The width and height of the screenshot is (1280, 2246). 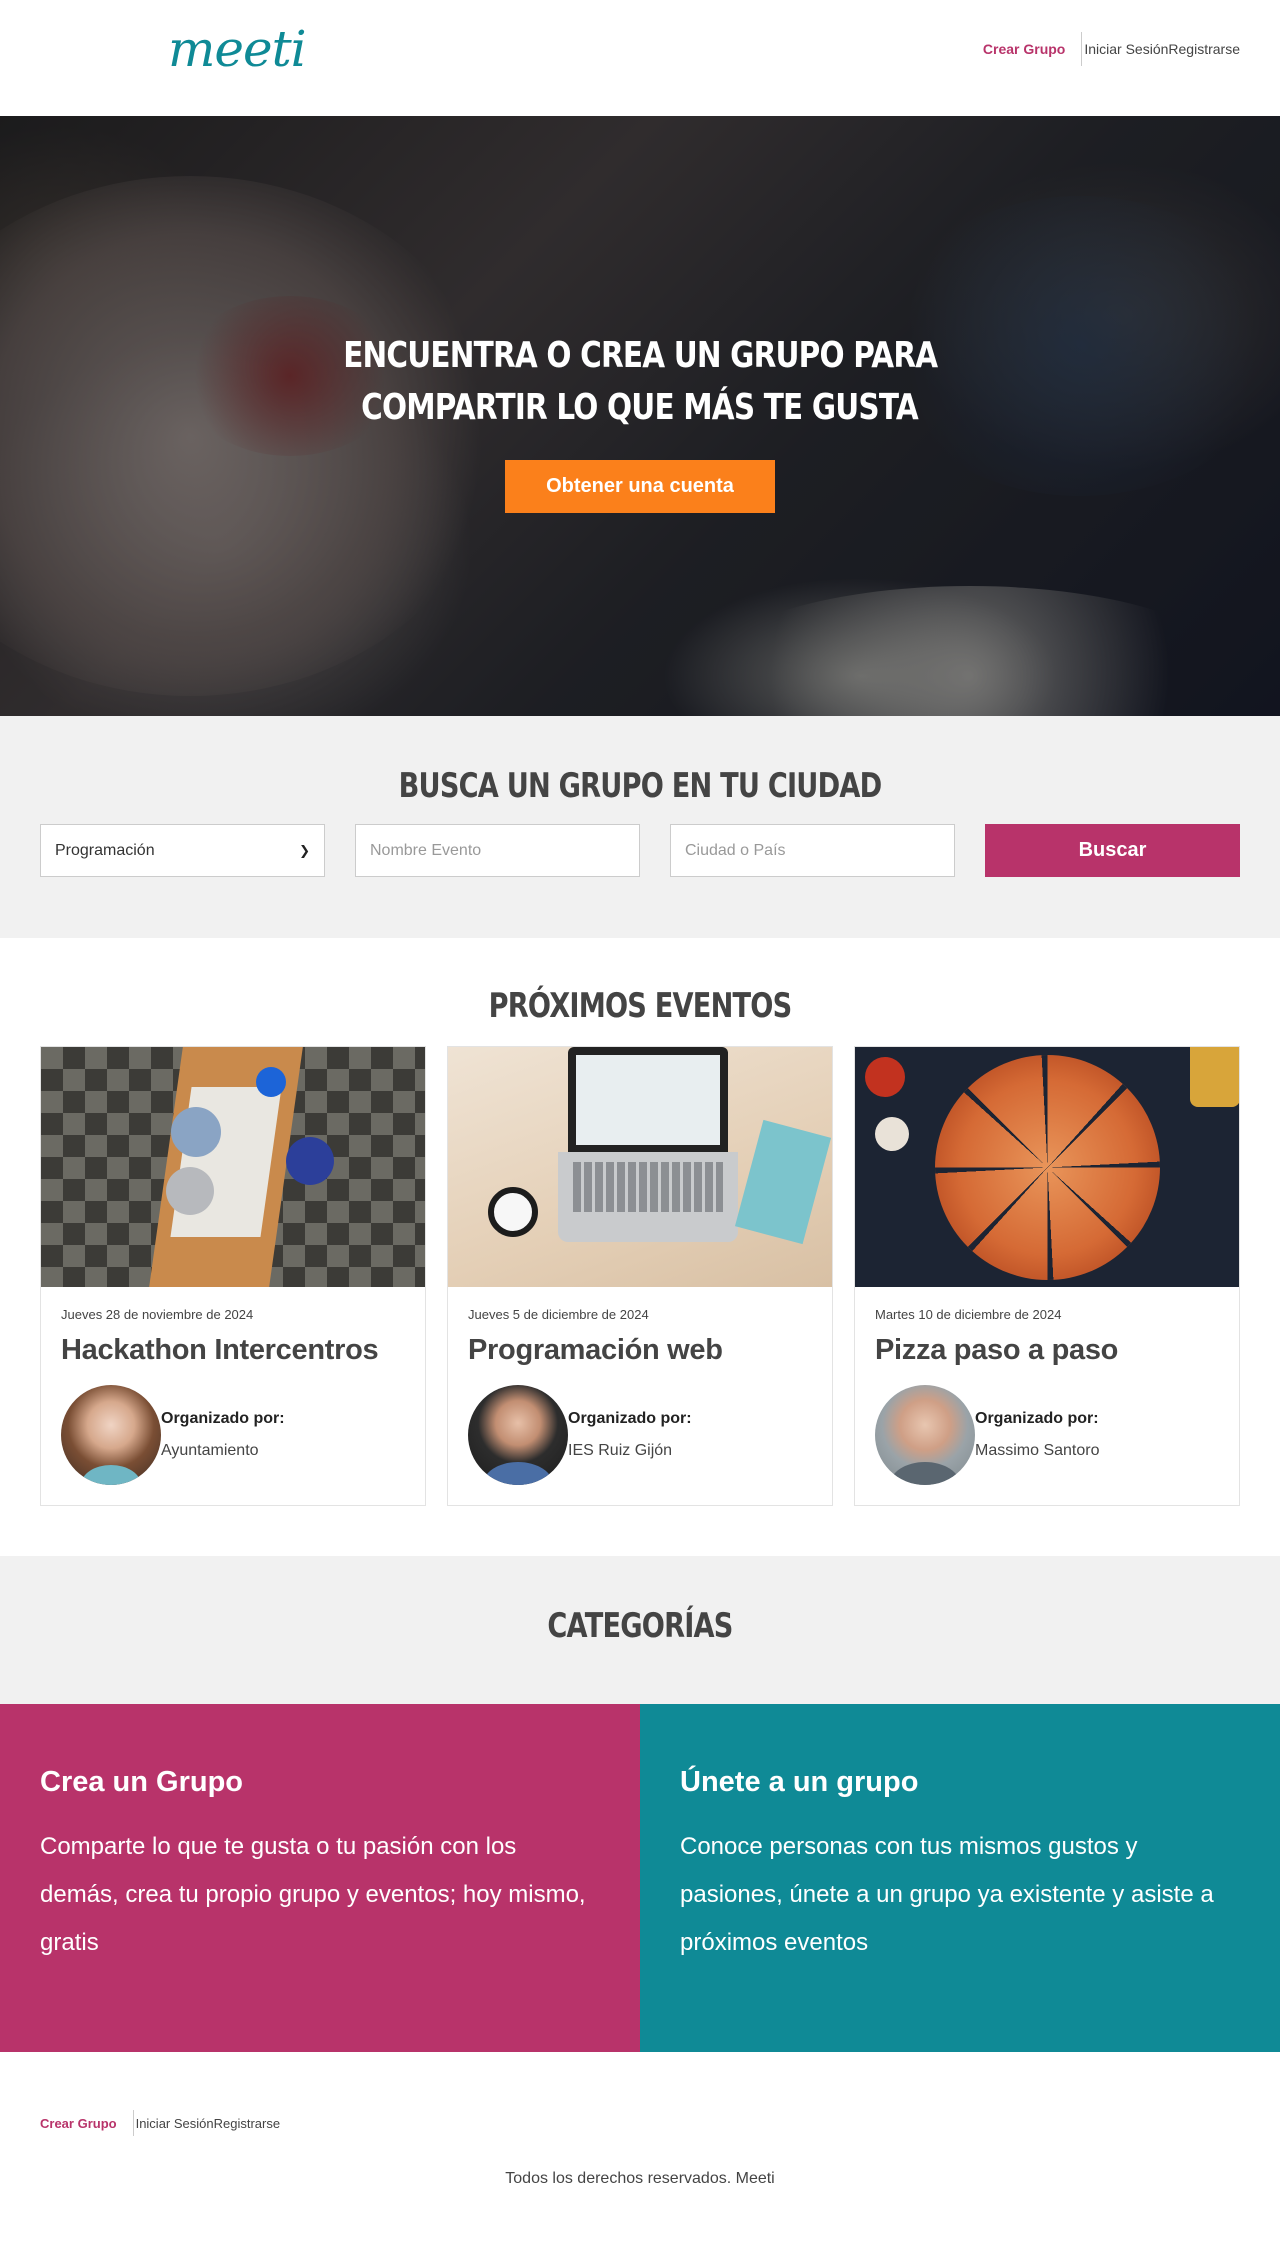 I want to click on event-organizer: Organizado por: IES Ruiz Gijón, so click(x=640, y=1435).